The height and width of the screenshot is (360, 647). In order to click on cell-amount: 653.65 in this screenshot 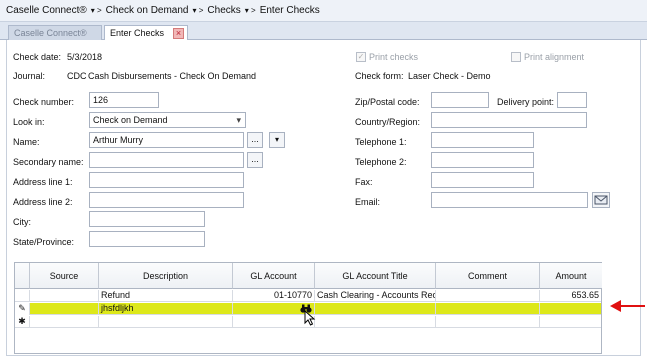, I will do `click(570, 296)`.